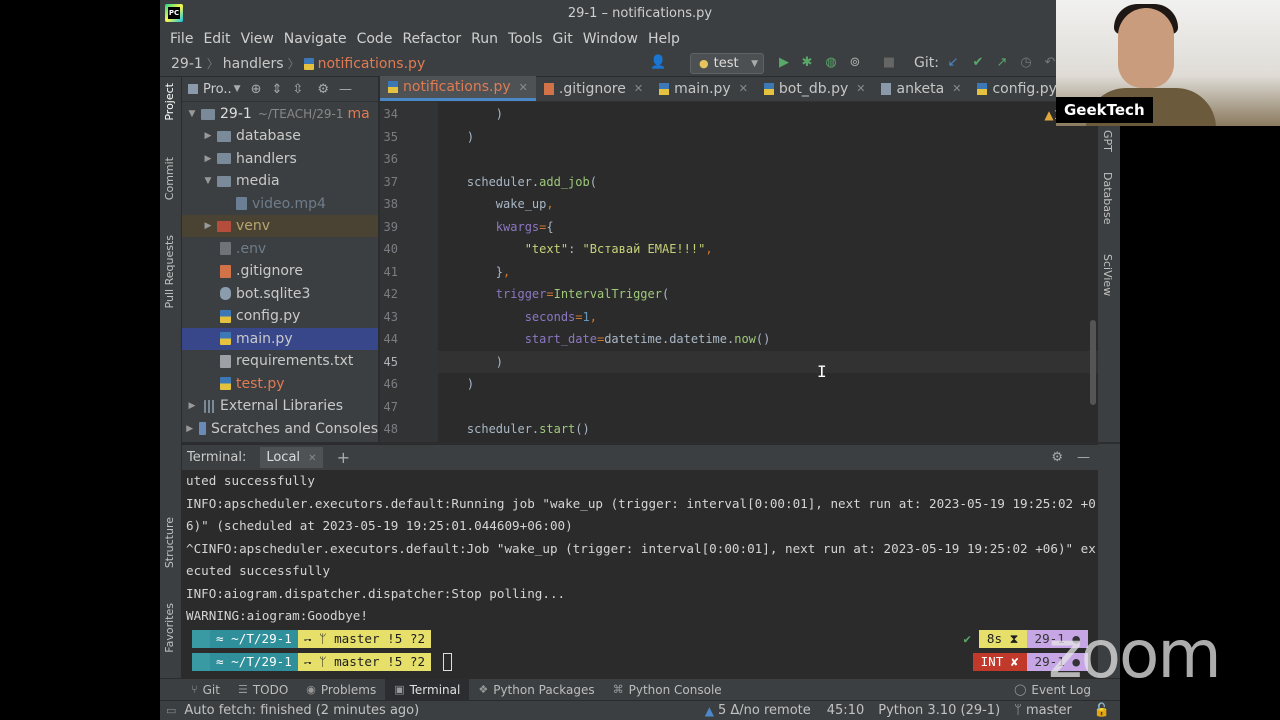 The image size is (1280, 720). What do you see at coordinates (263, 690) in the screenshot?
I see `tool-tab-todo: ☰ TODO` at bounding box center [263, 690].